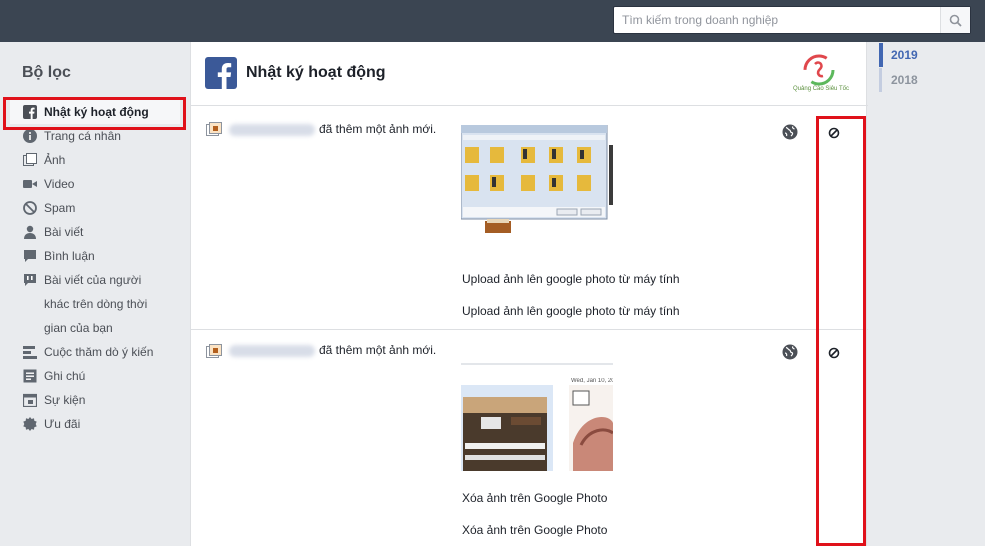 Image resolution: width=985 pixels, height=546 pixels. What do you see at coordinates (95, 208) in the screenshot?
I see `sidebar-item-spam: Spam` at bounding box center [95, 208].